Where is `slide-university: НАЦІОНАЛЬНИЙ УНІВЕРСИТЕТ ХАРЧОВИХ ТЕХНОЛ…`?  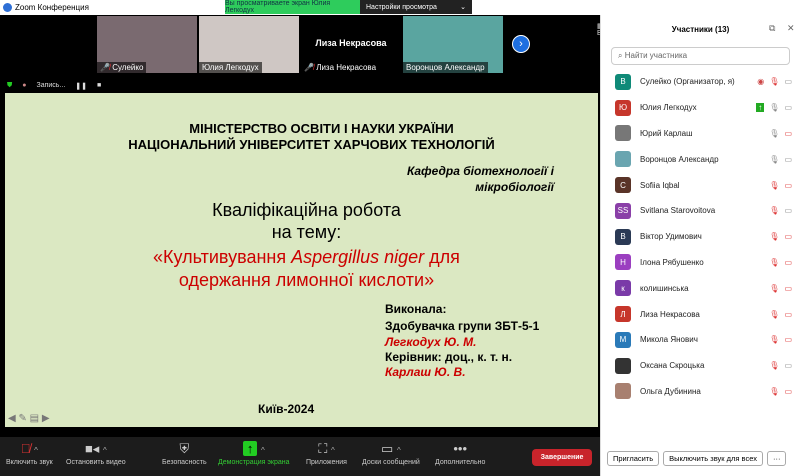 slide-university: НАЦІОНАЛЬНИЙ УНІВЕРСИТЕТ ХАРЧОВИХ ТЕХНОЛ… is located at coordinates (311, 144).